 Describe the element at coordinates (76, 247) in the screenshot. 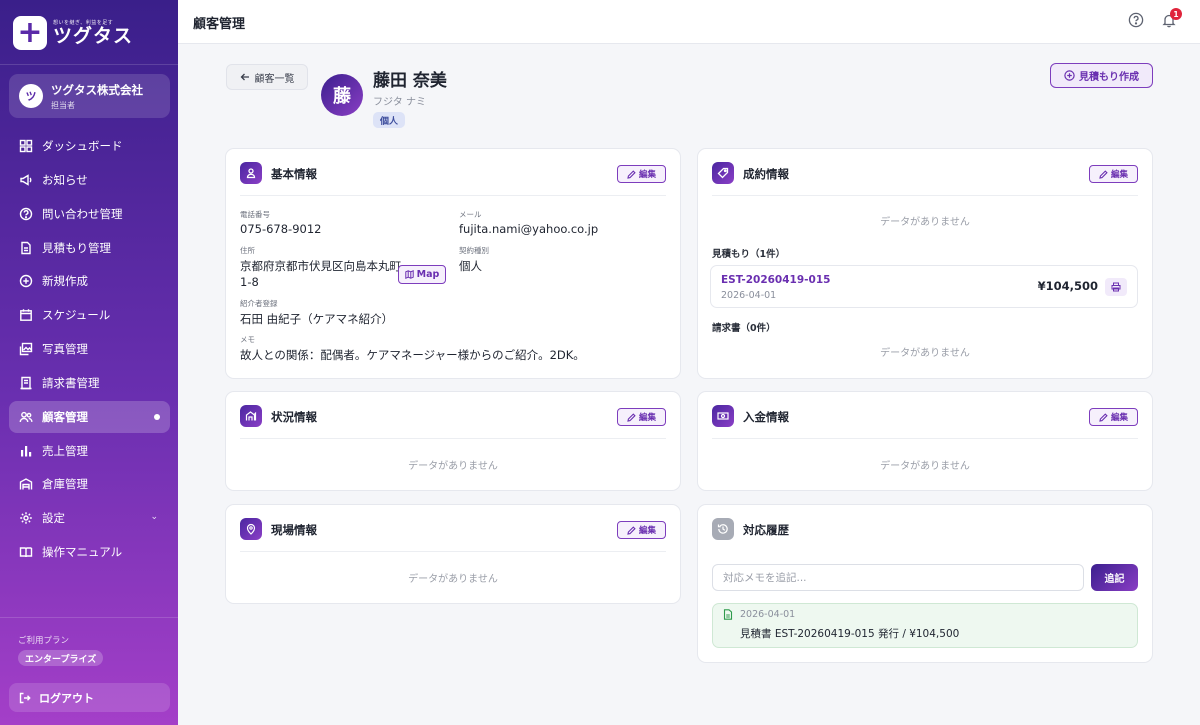

I see `sidebar-item-label: 見積もり管理` at that location.